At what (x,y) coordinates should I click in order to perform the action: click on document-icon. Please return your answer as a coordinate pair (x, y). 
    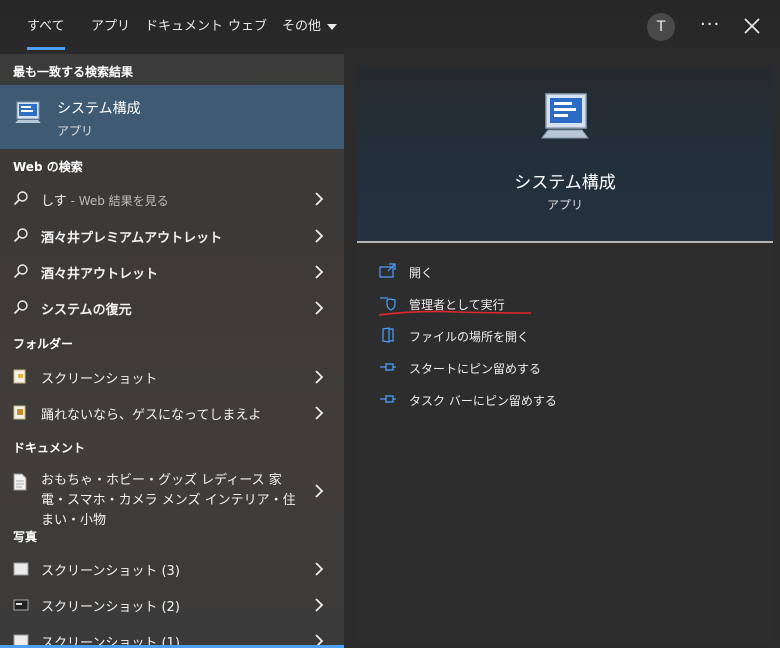
    Looking at the image, I should click on (20, 482).